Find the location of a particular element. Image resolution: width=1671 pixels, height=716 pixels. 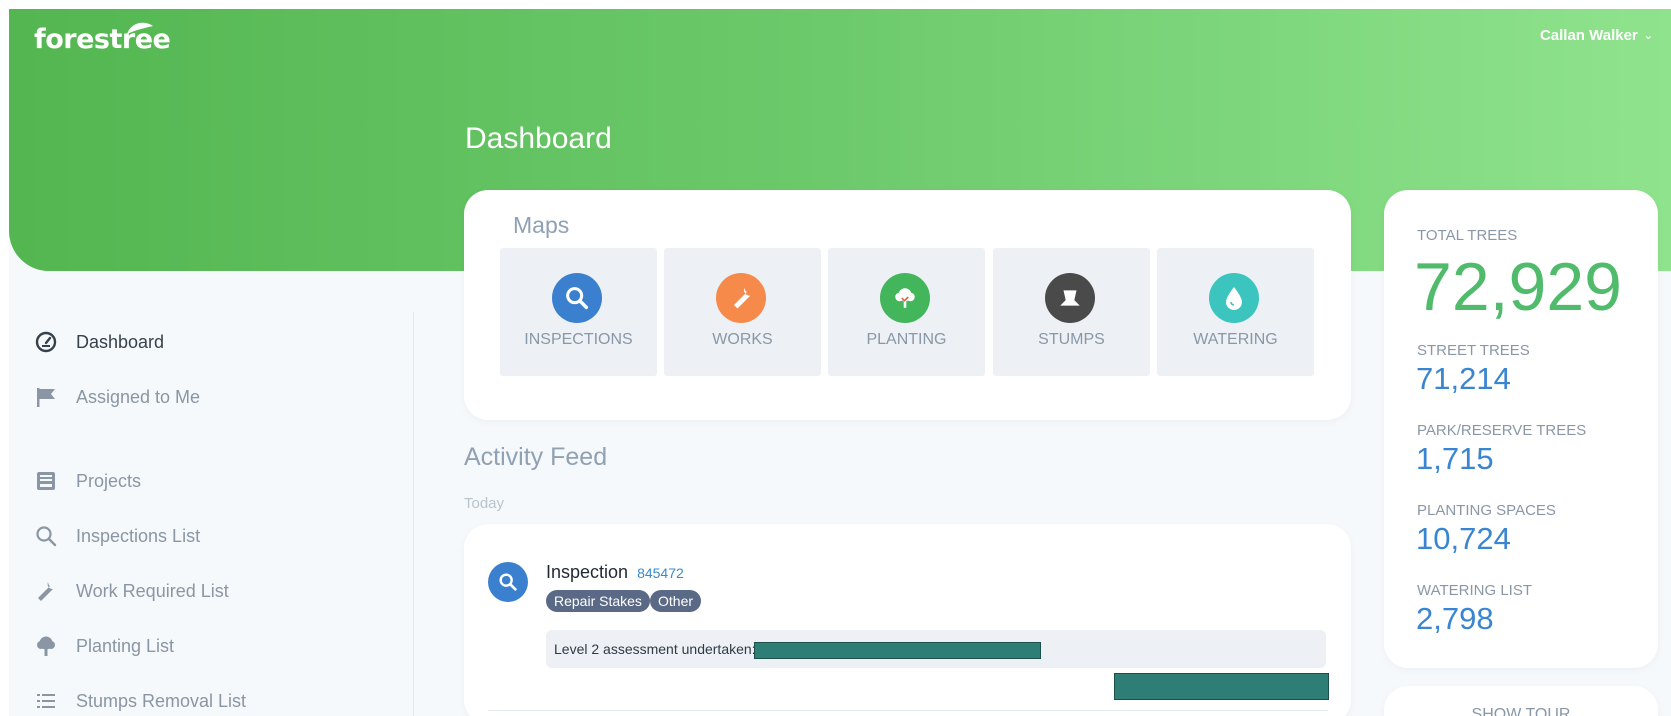

feed-day-label: Today is located at coordinates (484, 503).